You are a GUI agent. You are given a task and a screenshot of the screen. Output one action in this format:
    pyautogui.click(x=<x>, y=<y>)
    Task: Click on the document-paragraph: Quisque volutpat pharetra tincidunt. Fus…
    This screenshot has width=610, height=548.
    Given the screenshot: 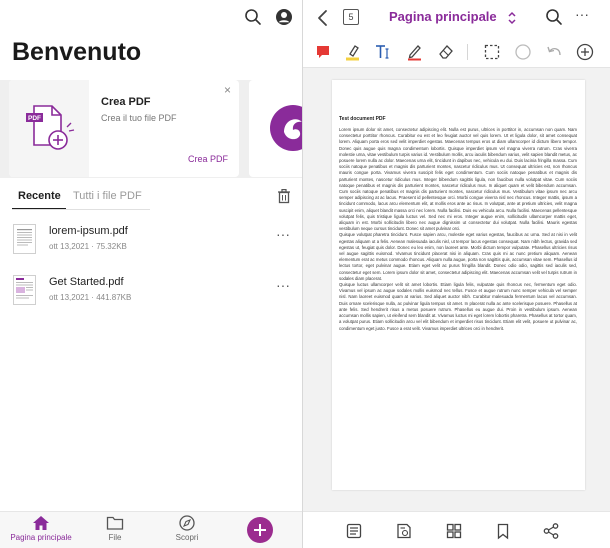 What is the action you would take?
    pyautogui.click(x=458, y=256)
    